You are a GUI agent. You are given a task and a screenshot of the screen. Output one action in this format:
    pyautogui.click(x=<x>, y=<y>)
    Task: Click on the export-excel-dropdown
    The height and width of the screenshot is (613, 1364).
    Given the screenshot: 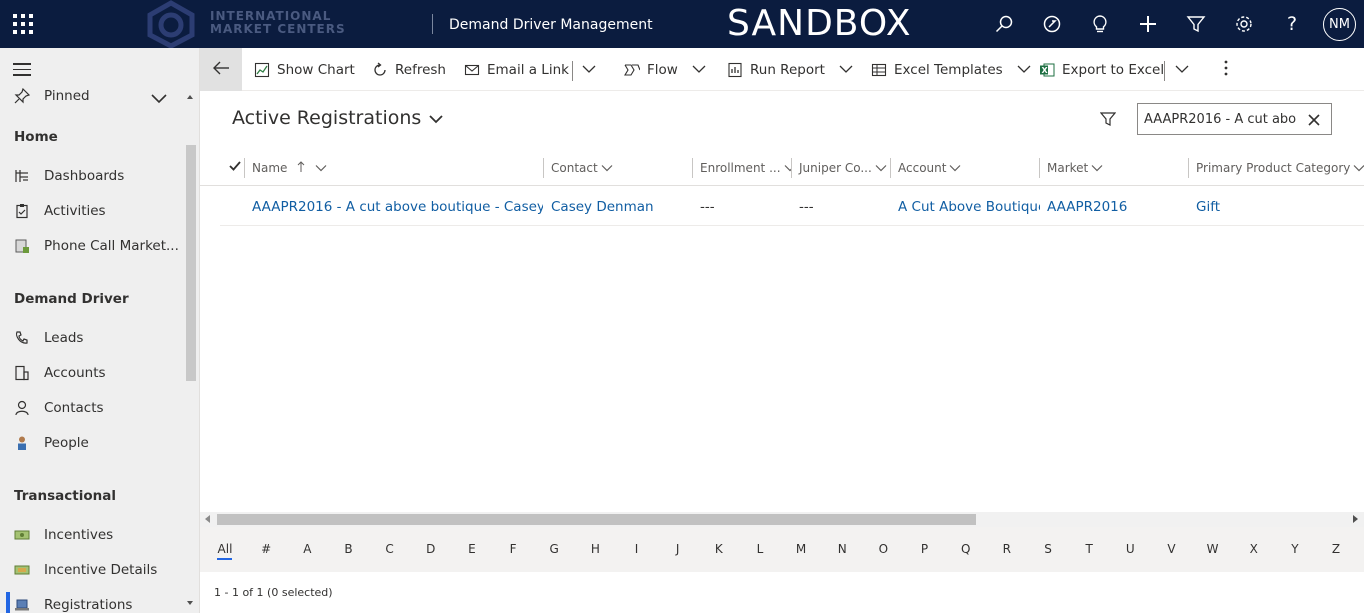 What is the action you would take?
    pyautogui.click(x=1182, y=69)
    